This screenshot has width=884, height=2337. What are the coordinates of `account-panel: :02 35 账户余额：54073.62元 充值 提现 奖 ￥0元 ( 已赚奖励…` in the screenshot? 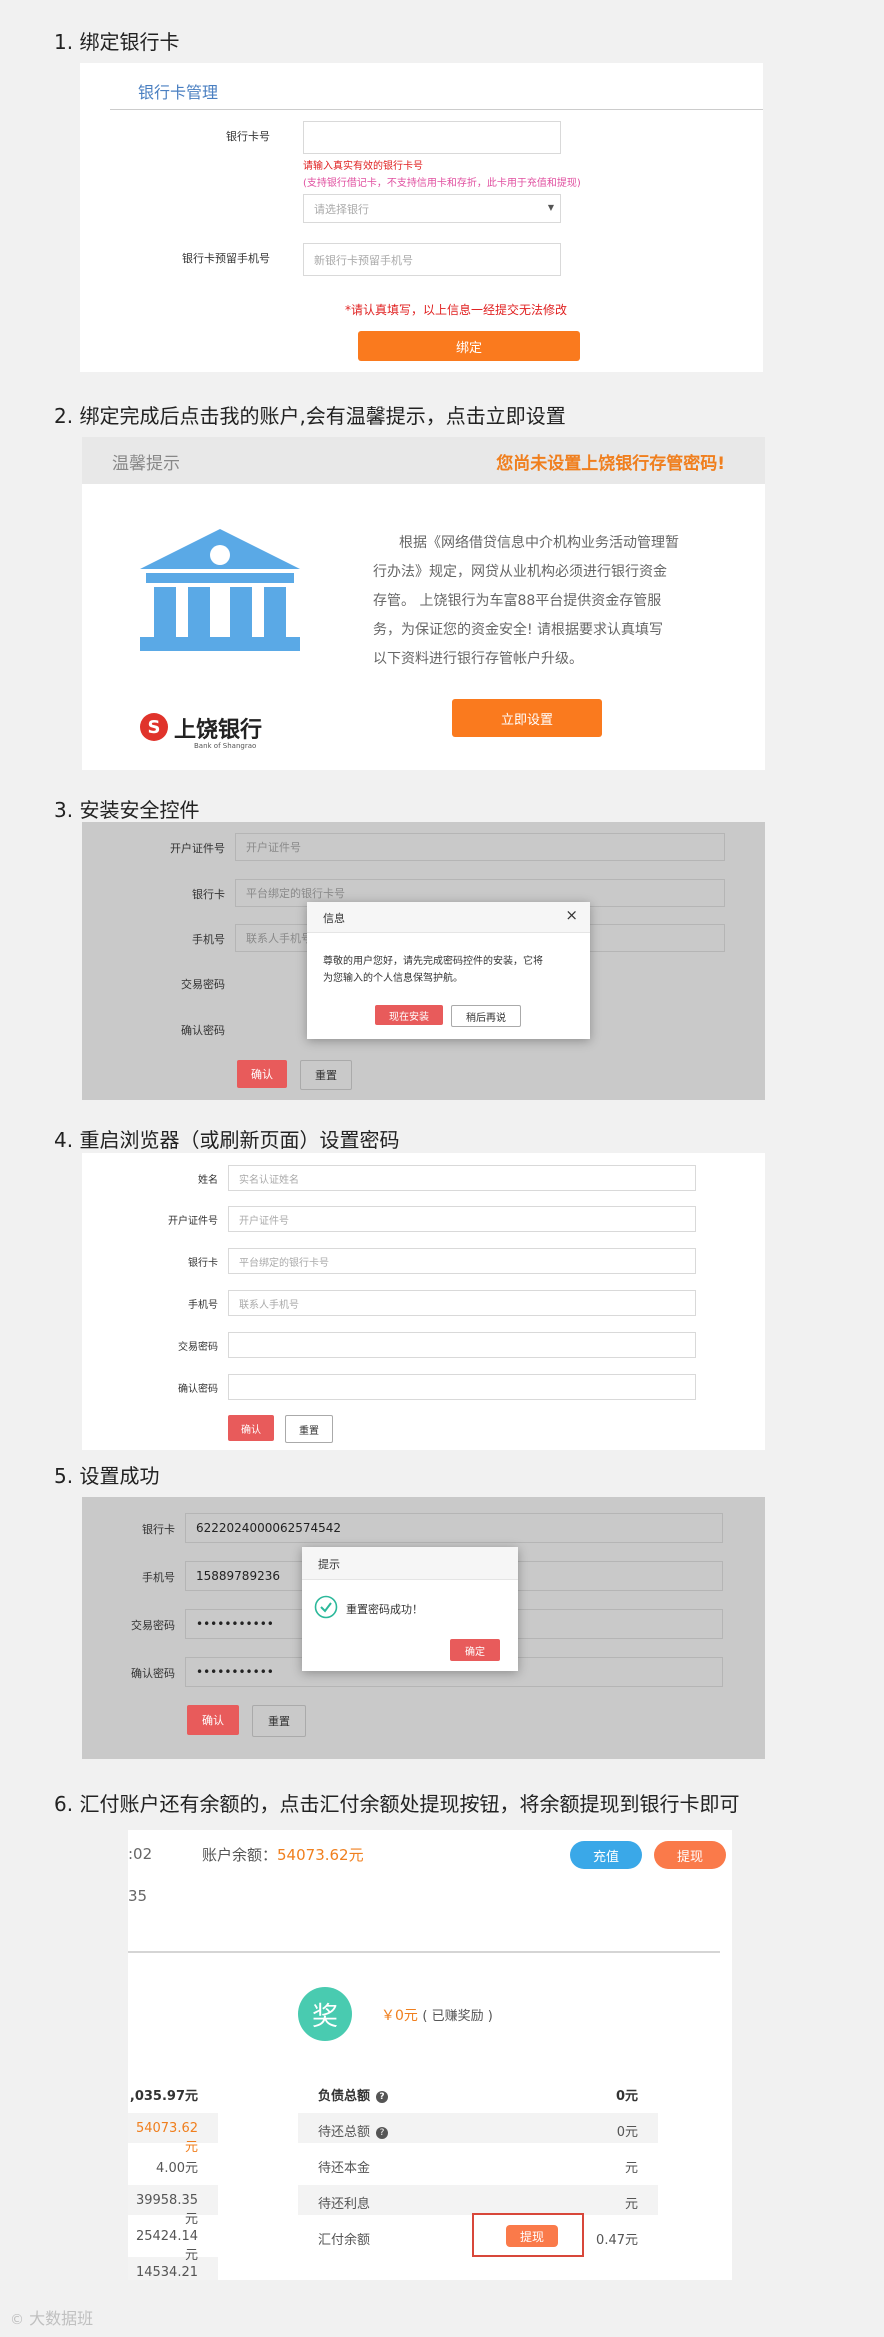 It's located at (430, 2055).